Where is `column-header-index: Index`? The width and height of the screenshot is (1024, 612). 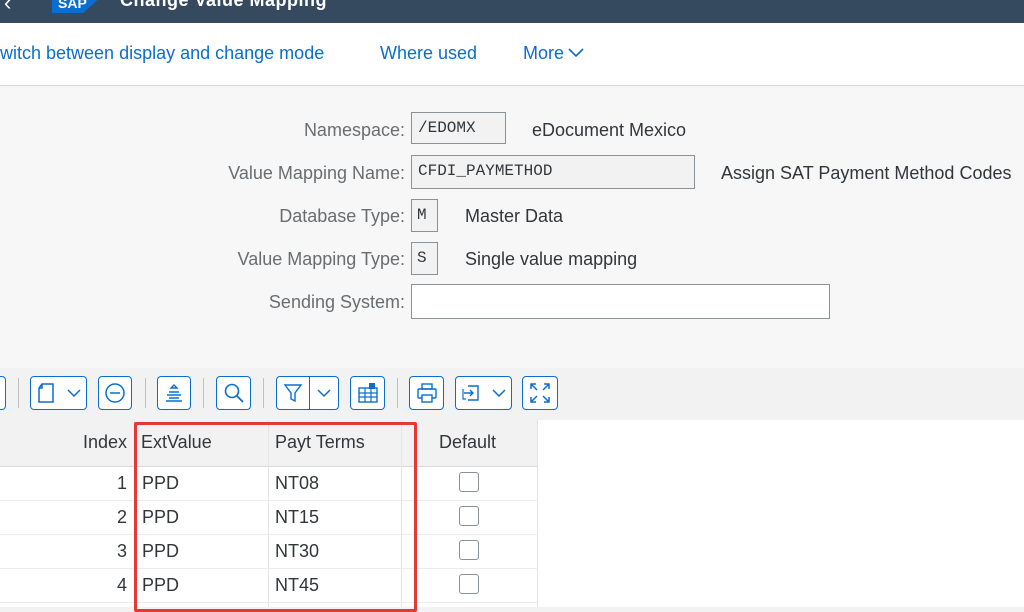
column-header-index: Index is located at coordinates (63, 443).